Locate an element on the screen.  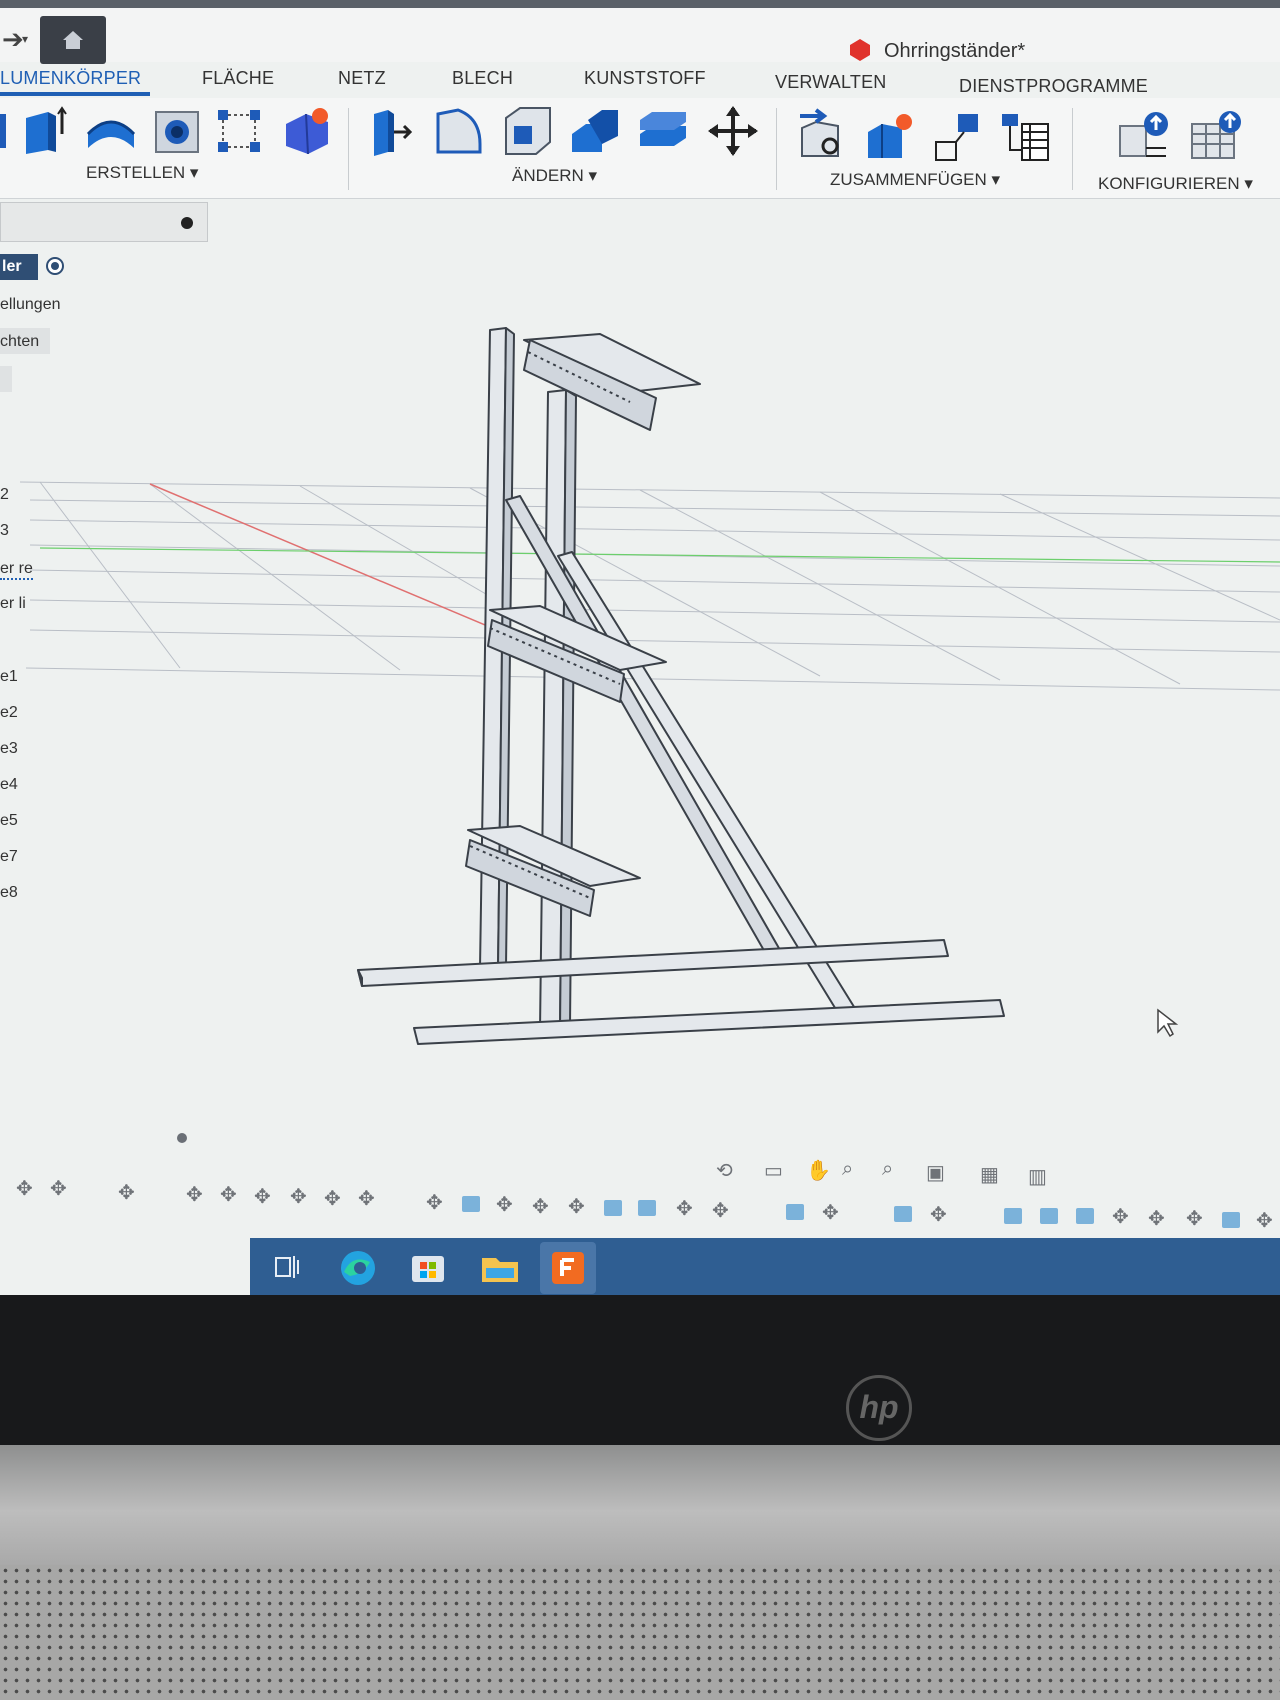
pattern-icon is located at coordinates (239, 131).